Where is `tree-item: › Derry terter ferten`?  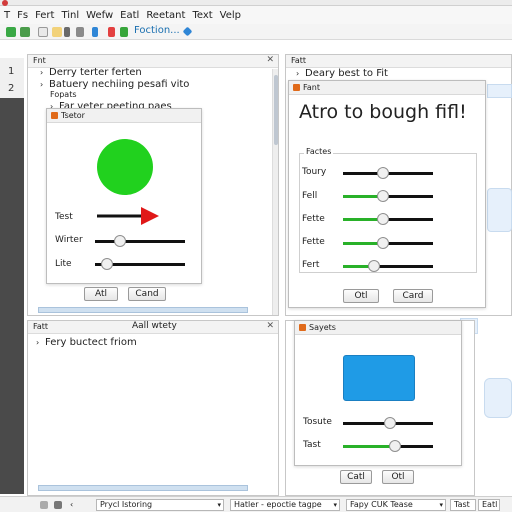 tree-item: › Derry terter ferten is located at coordinates (91, 72).